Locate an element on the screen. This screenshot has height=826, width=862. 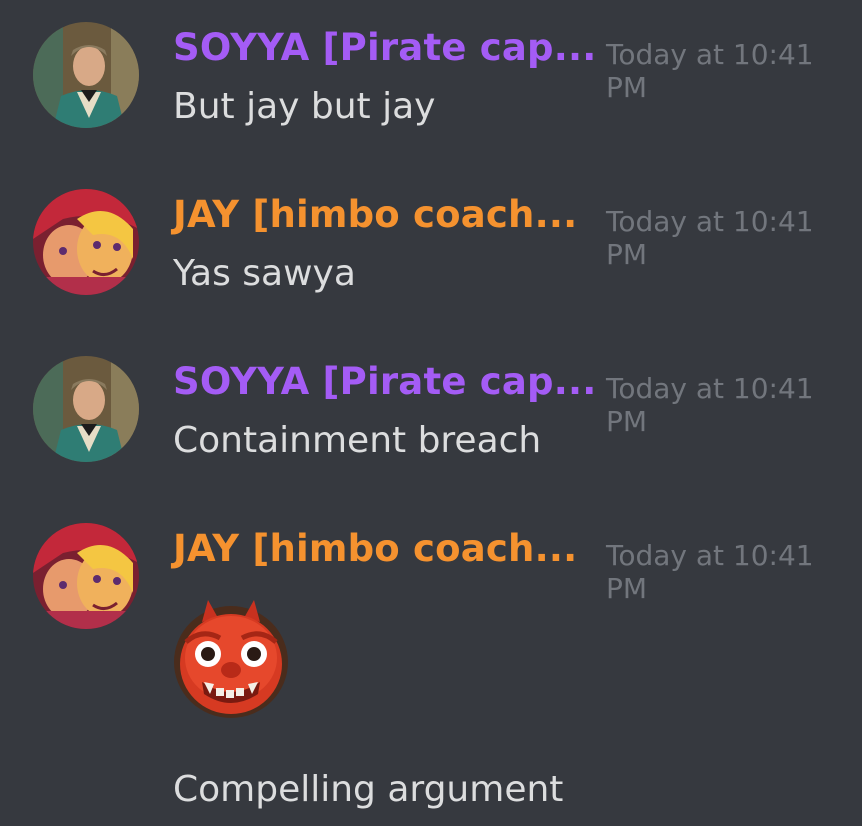
message-text: But jay but jay is located at coordinates (304, 106).